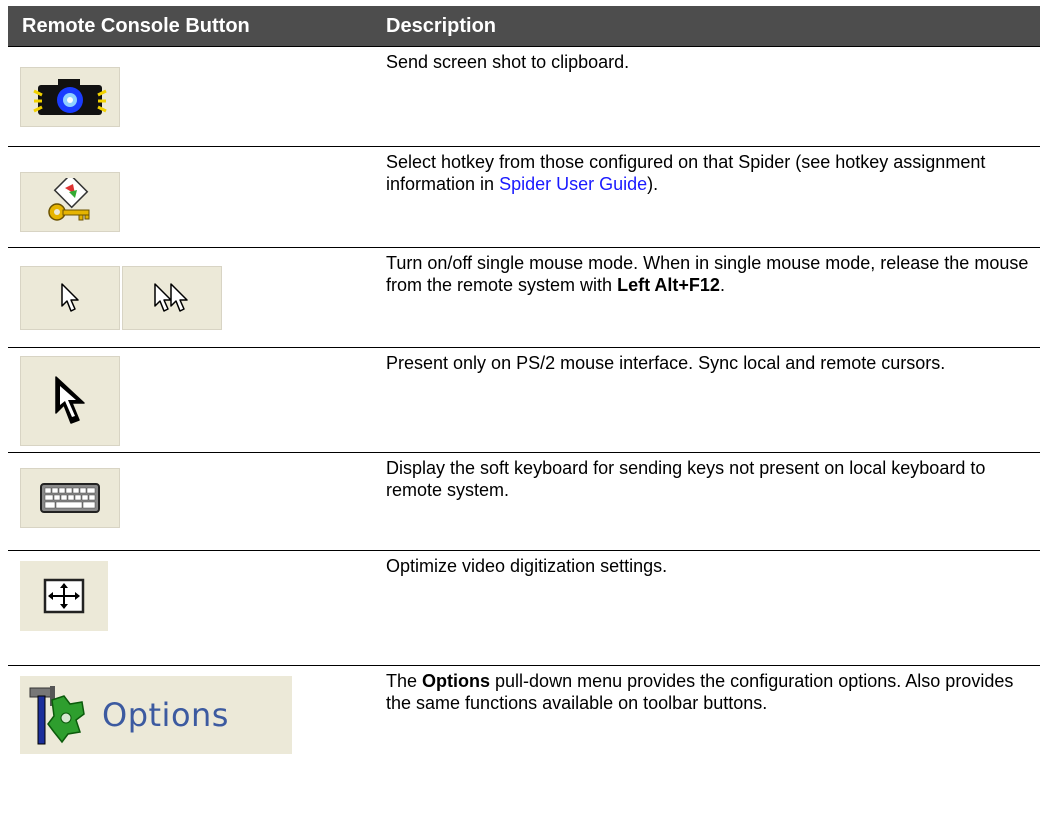  Describe the element at coordinates (527, 566) in the screenshot. I see `row-description: Optimize video digitization settings.` at that location.